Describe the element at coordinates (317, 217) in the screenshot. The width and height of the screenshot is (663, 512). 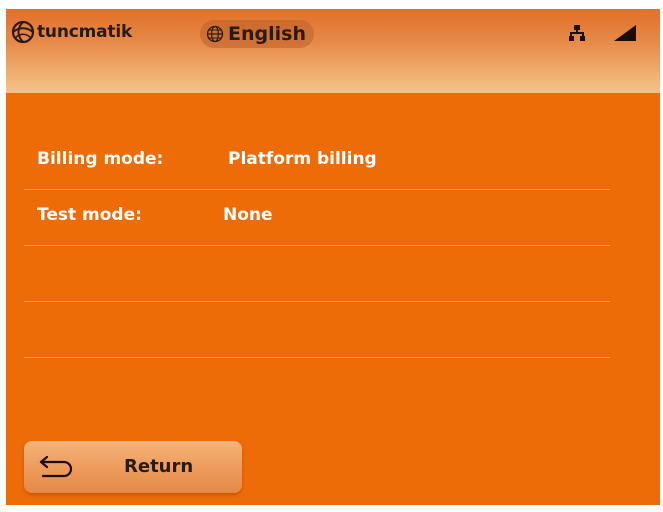
I see `info-row-test-mode: Test mode: None` at that location.